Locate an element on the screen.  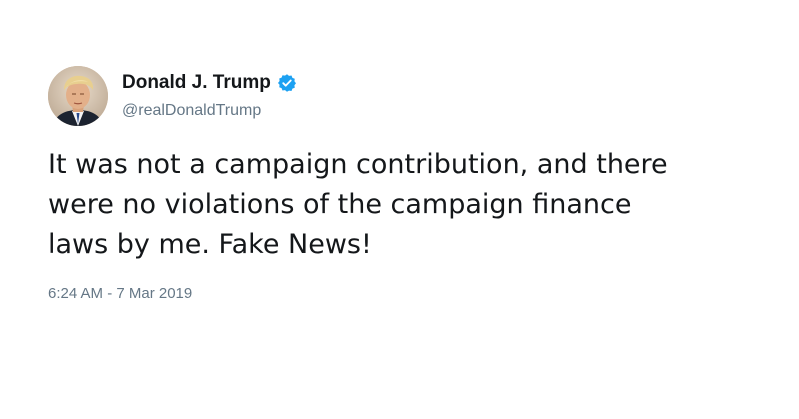
avatar is located at coordinates (78, 96).